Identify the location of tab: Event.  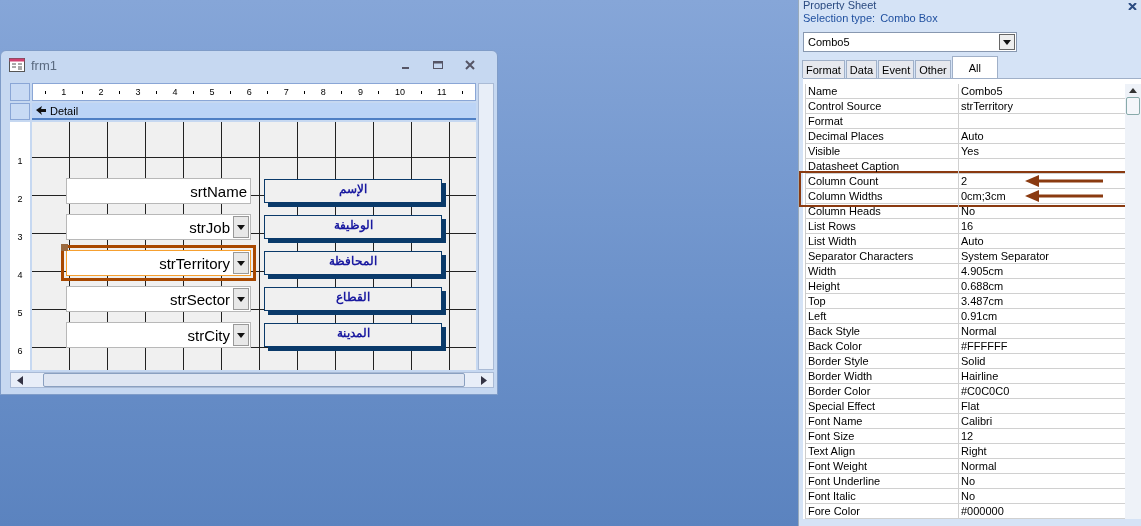
(896, 69).